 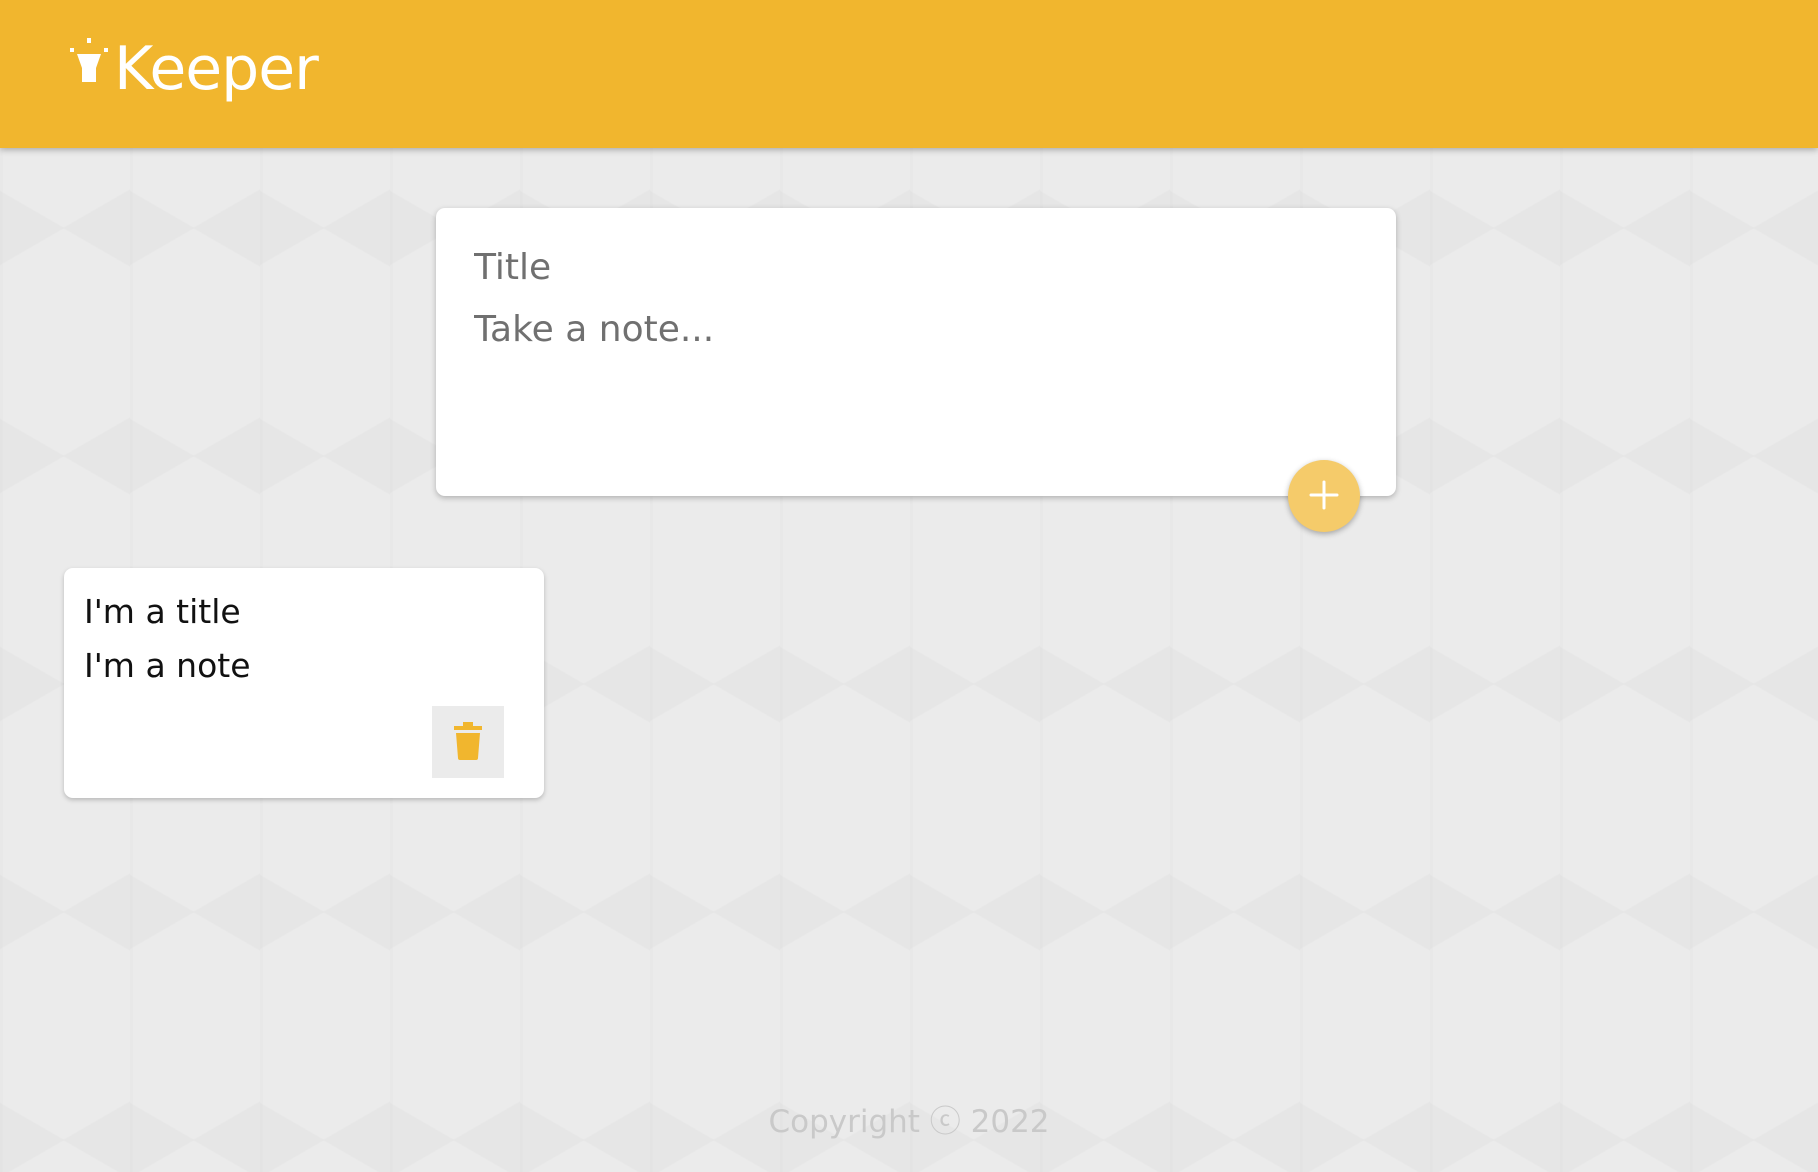 I want to click on add-note-button, so click(x=1324, y=496).